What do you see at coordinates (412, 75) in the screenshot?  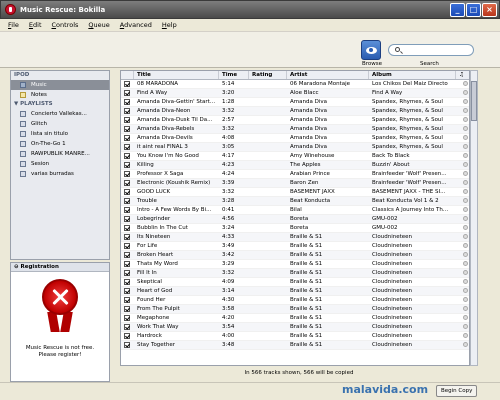 I see `column-album: Album` at bounding box center [412, 75].